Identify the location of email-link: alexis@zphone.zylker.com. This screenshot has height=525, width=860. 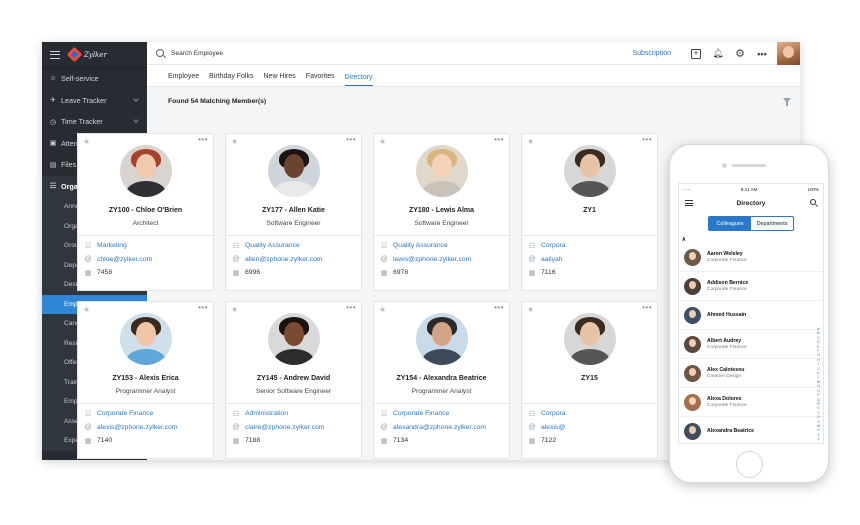
(137, 427).